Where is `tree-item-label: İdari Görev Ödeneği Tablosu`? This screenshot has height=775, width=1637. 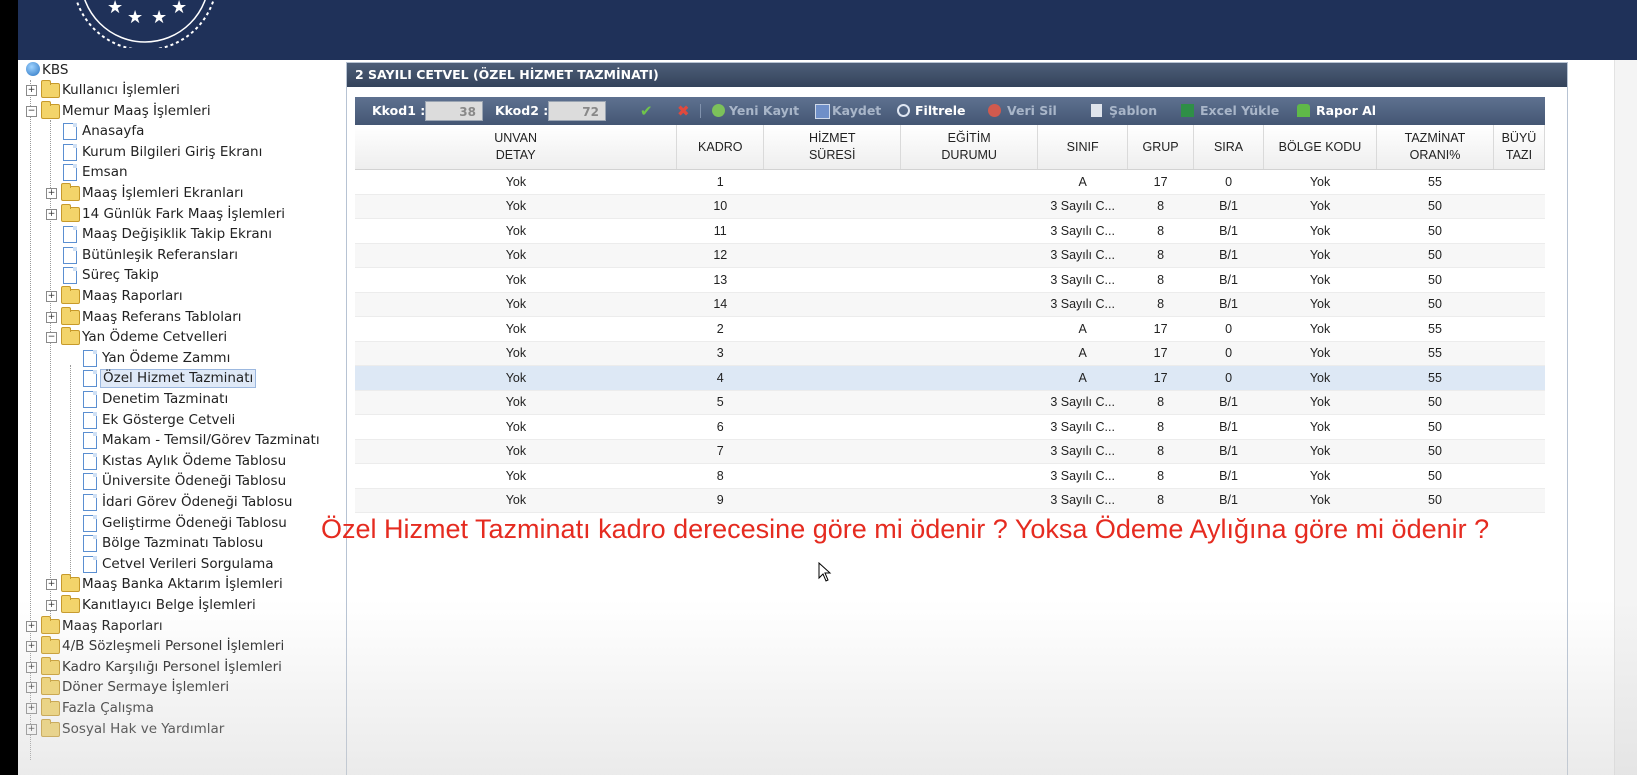 tree-item-label: İdari Görev Ödeneği Tablosu is located at coordinates (197, 502).